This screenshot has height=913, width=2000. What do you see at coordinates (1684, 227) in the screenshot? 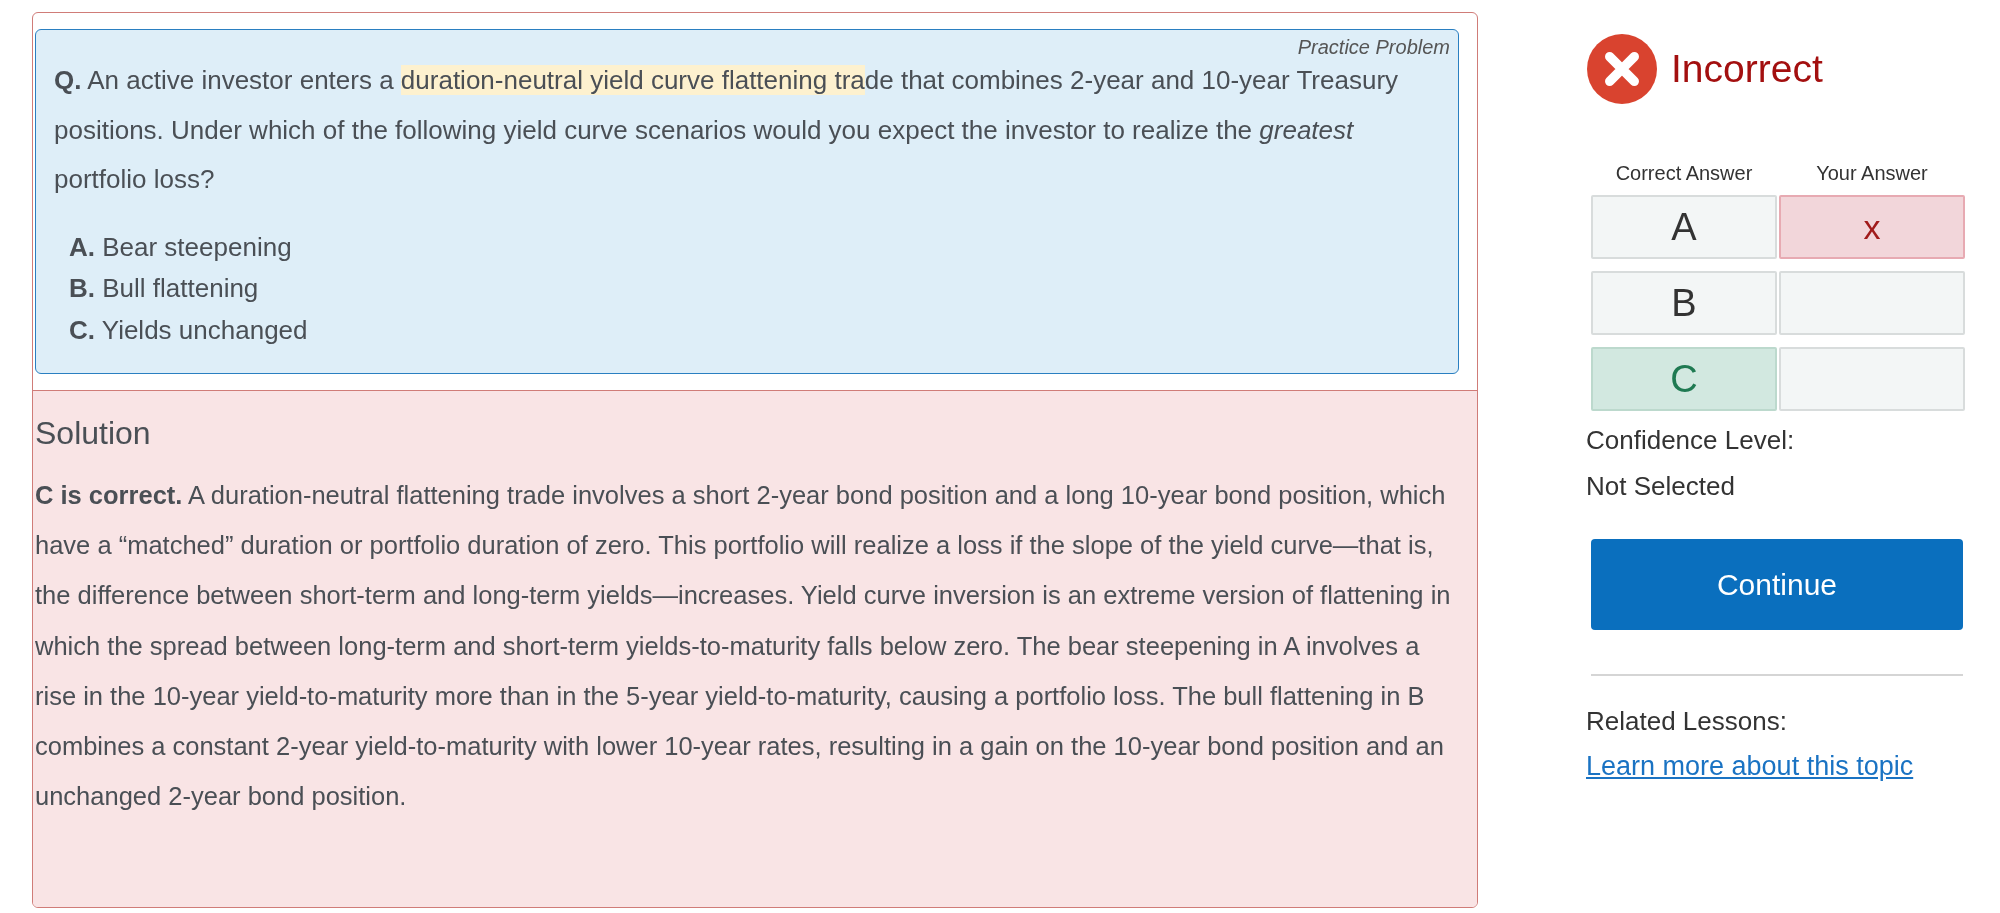
I see `correct-answer-cell: A` at bounding box center [1684, 227].